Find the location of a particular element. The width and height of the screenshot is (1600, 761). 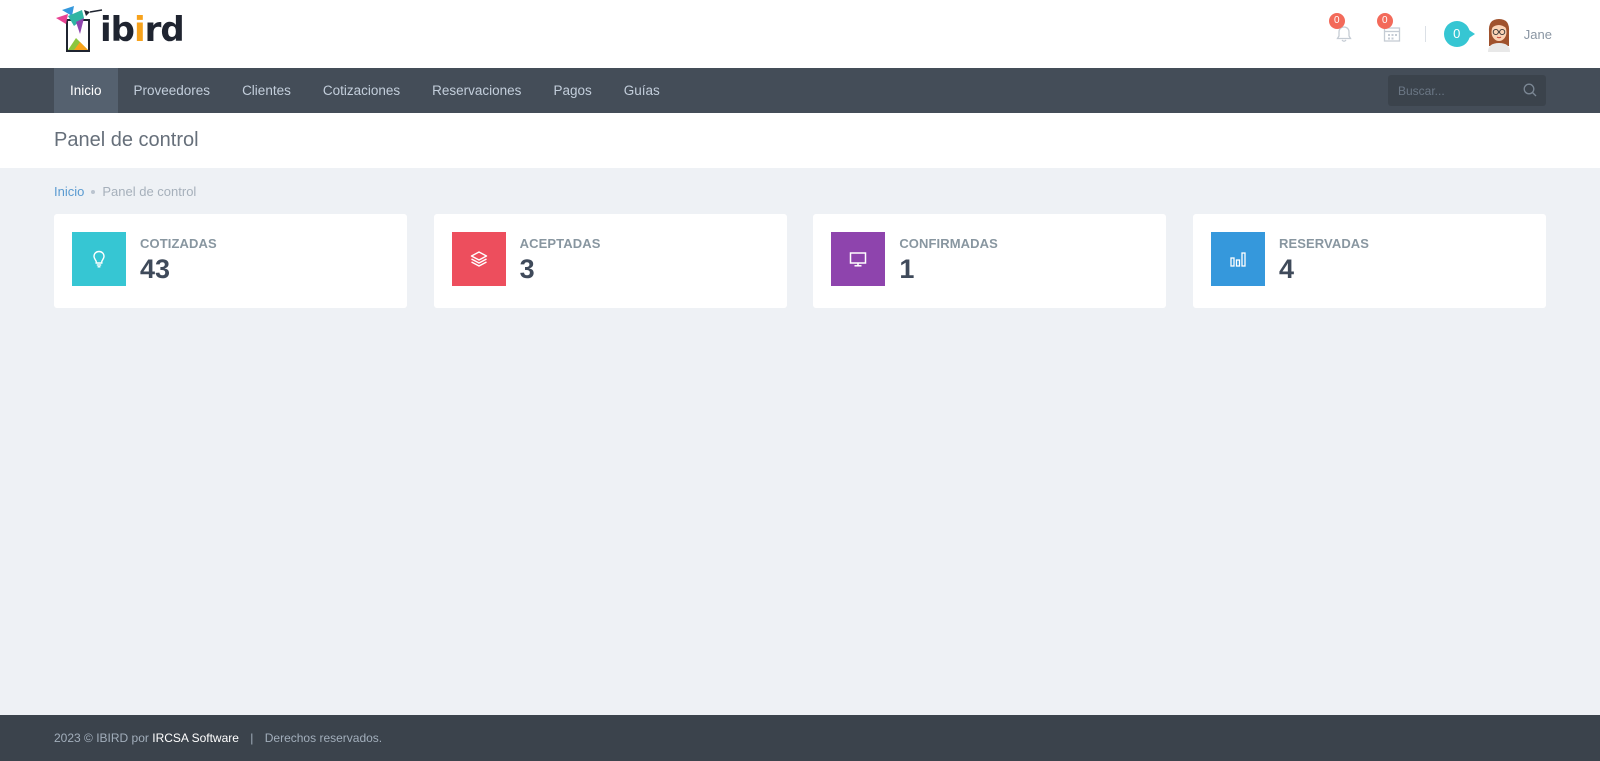

footer-copyright: 2023 © IBIRD por is located at coordinates (101, 738).